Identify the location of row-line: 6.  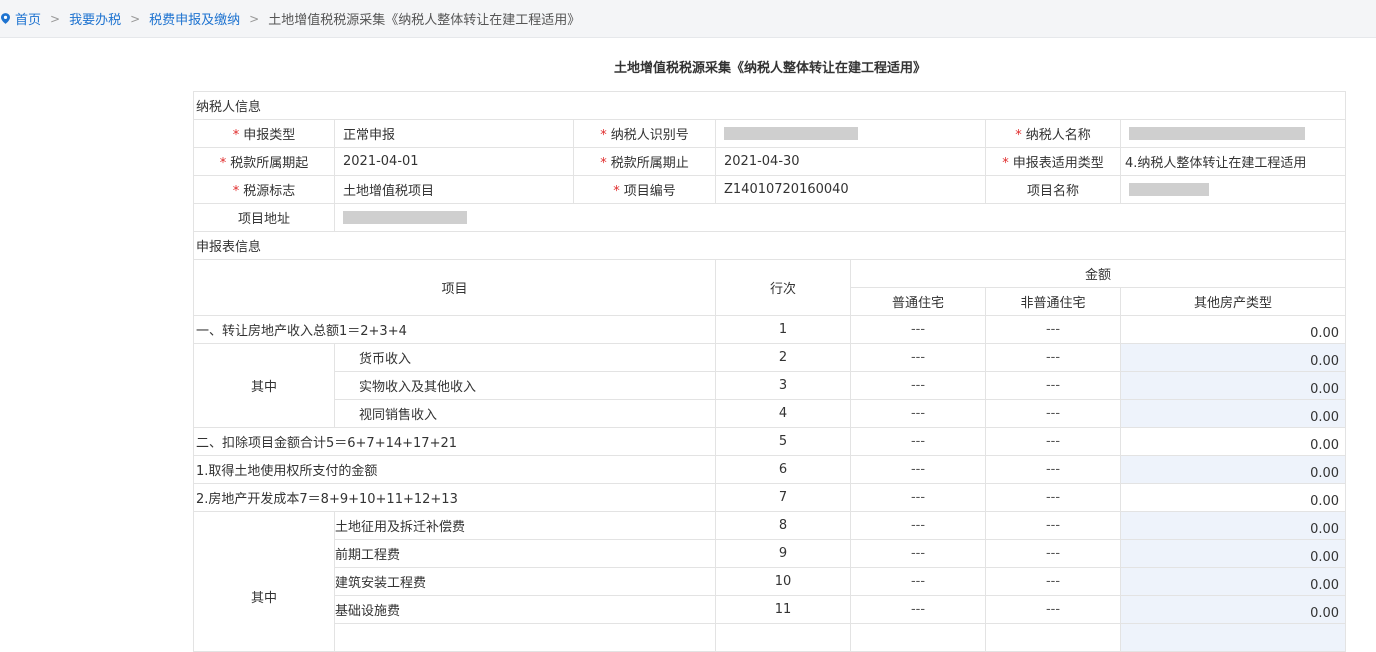
(783, 469).